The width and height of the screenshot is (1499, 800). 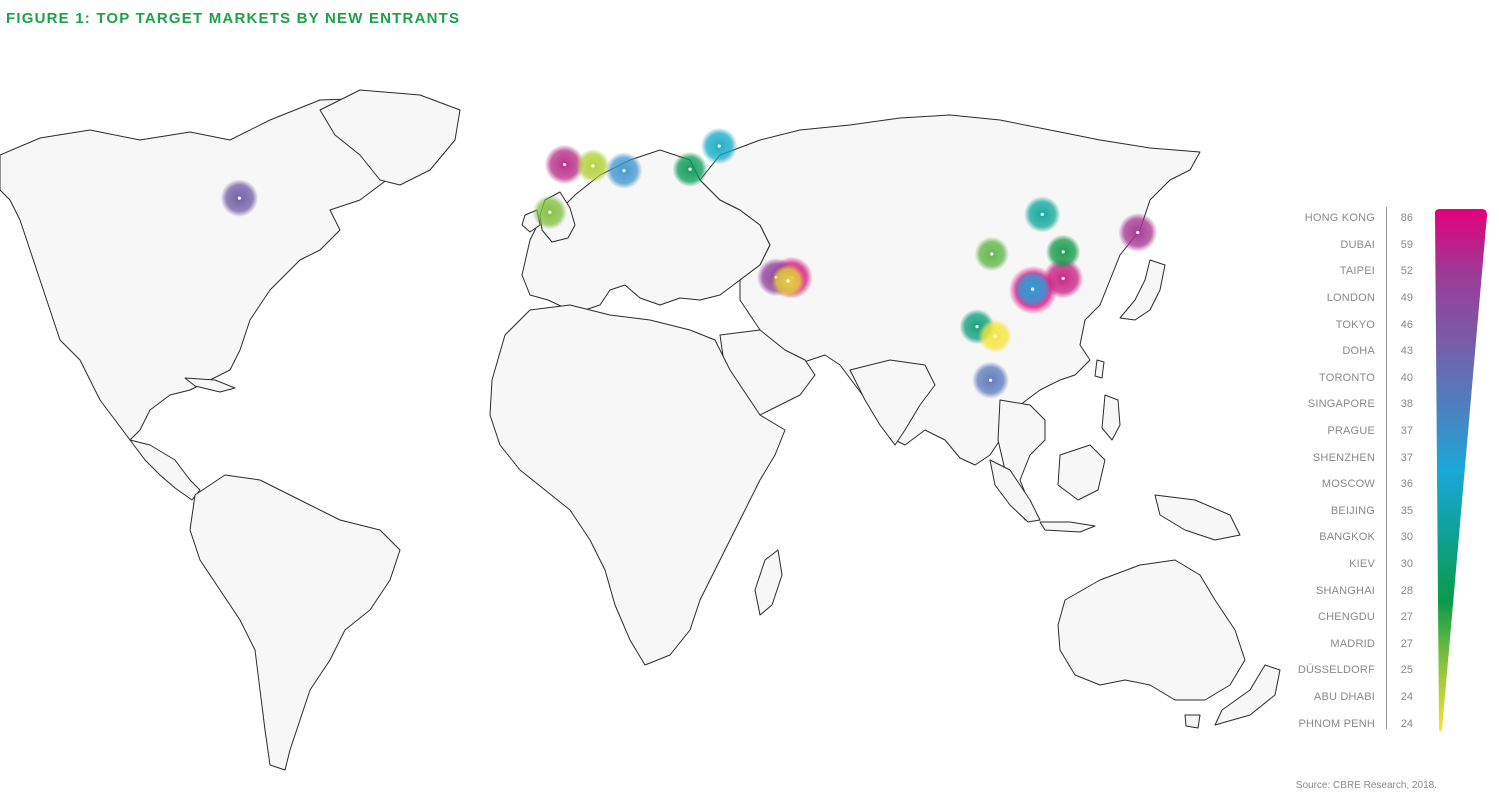 I want to click on marker-dot-kiev, so click(x=690, y=169).